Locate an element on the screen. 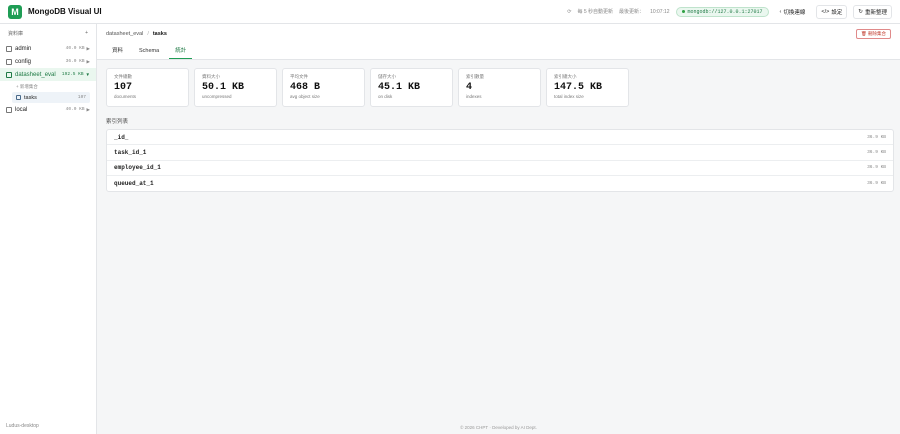 The image size is (900, 434). tab-bar: 資料 Schema 統計 is located at coordinates (498, 51).